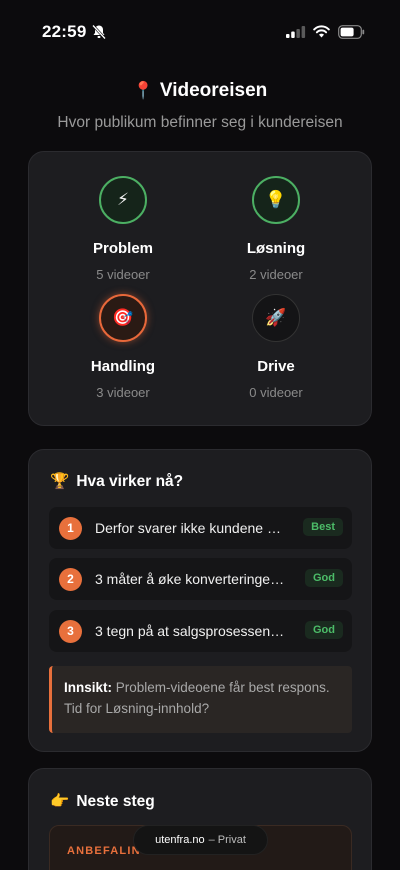 The height and width of the screenshot is (870, 400). Describe the element at coordinates (276, 347) in the screenshot. I see `stage-drive: 🚀 Drive 0 videoer` at that location.